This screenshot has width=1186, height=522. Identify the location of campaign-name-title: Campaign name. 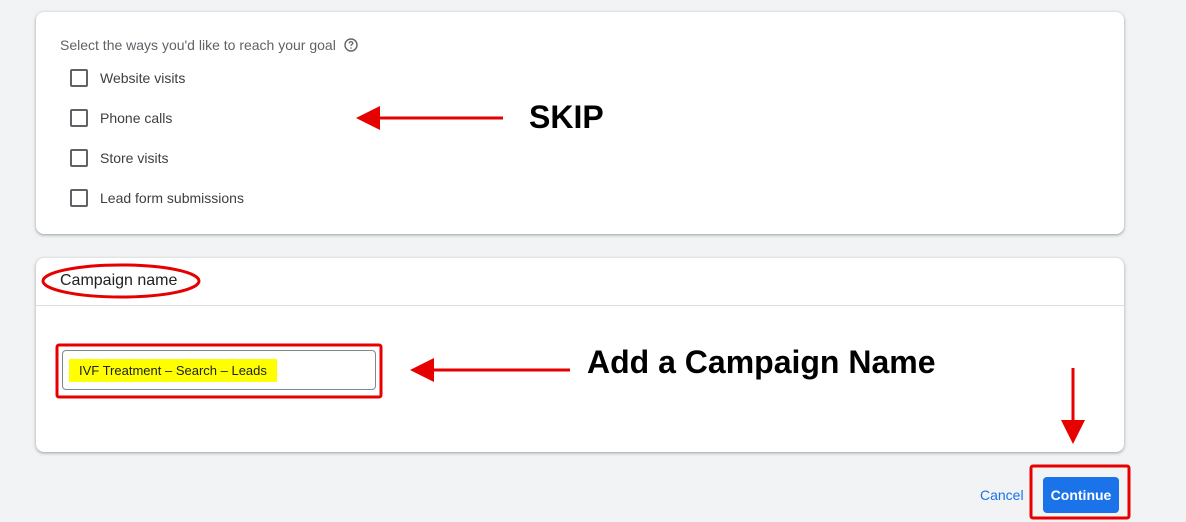
(119, 280).